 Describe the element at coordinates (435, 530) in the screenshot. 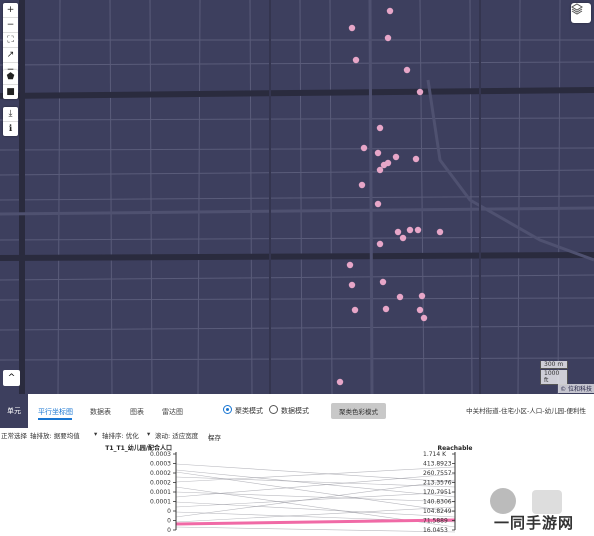

I see `axis-2-tick-label: 16.0453` at that location.